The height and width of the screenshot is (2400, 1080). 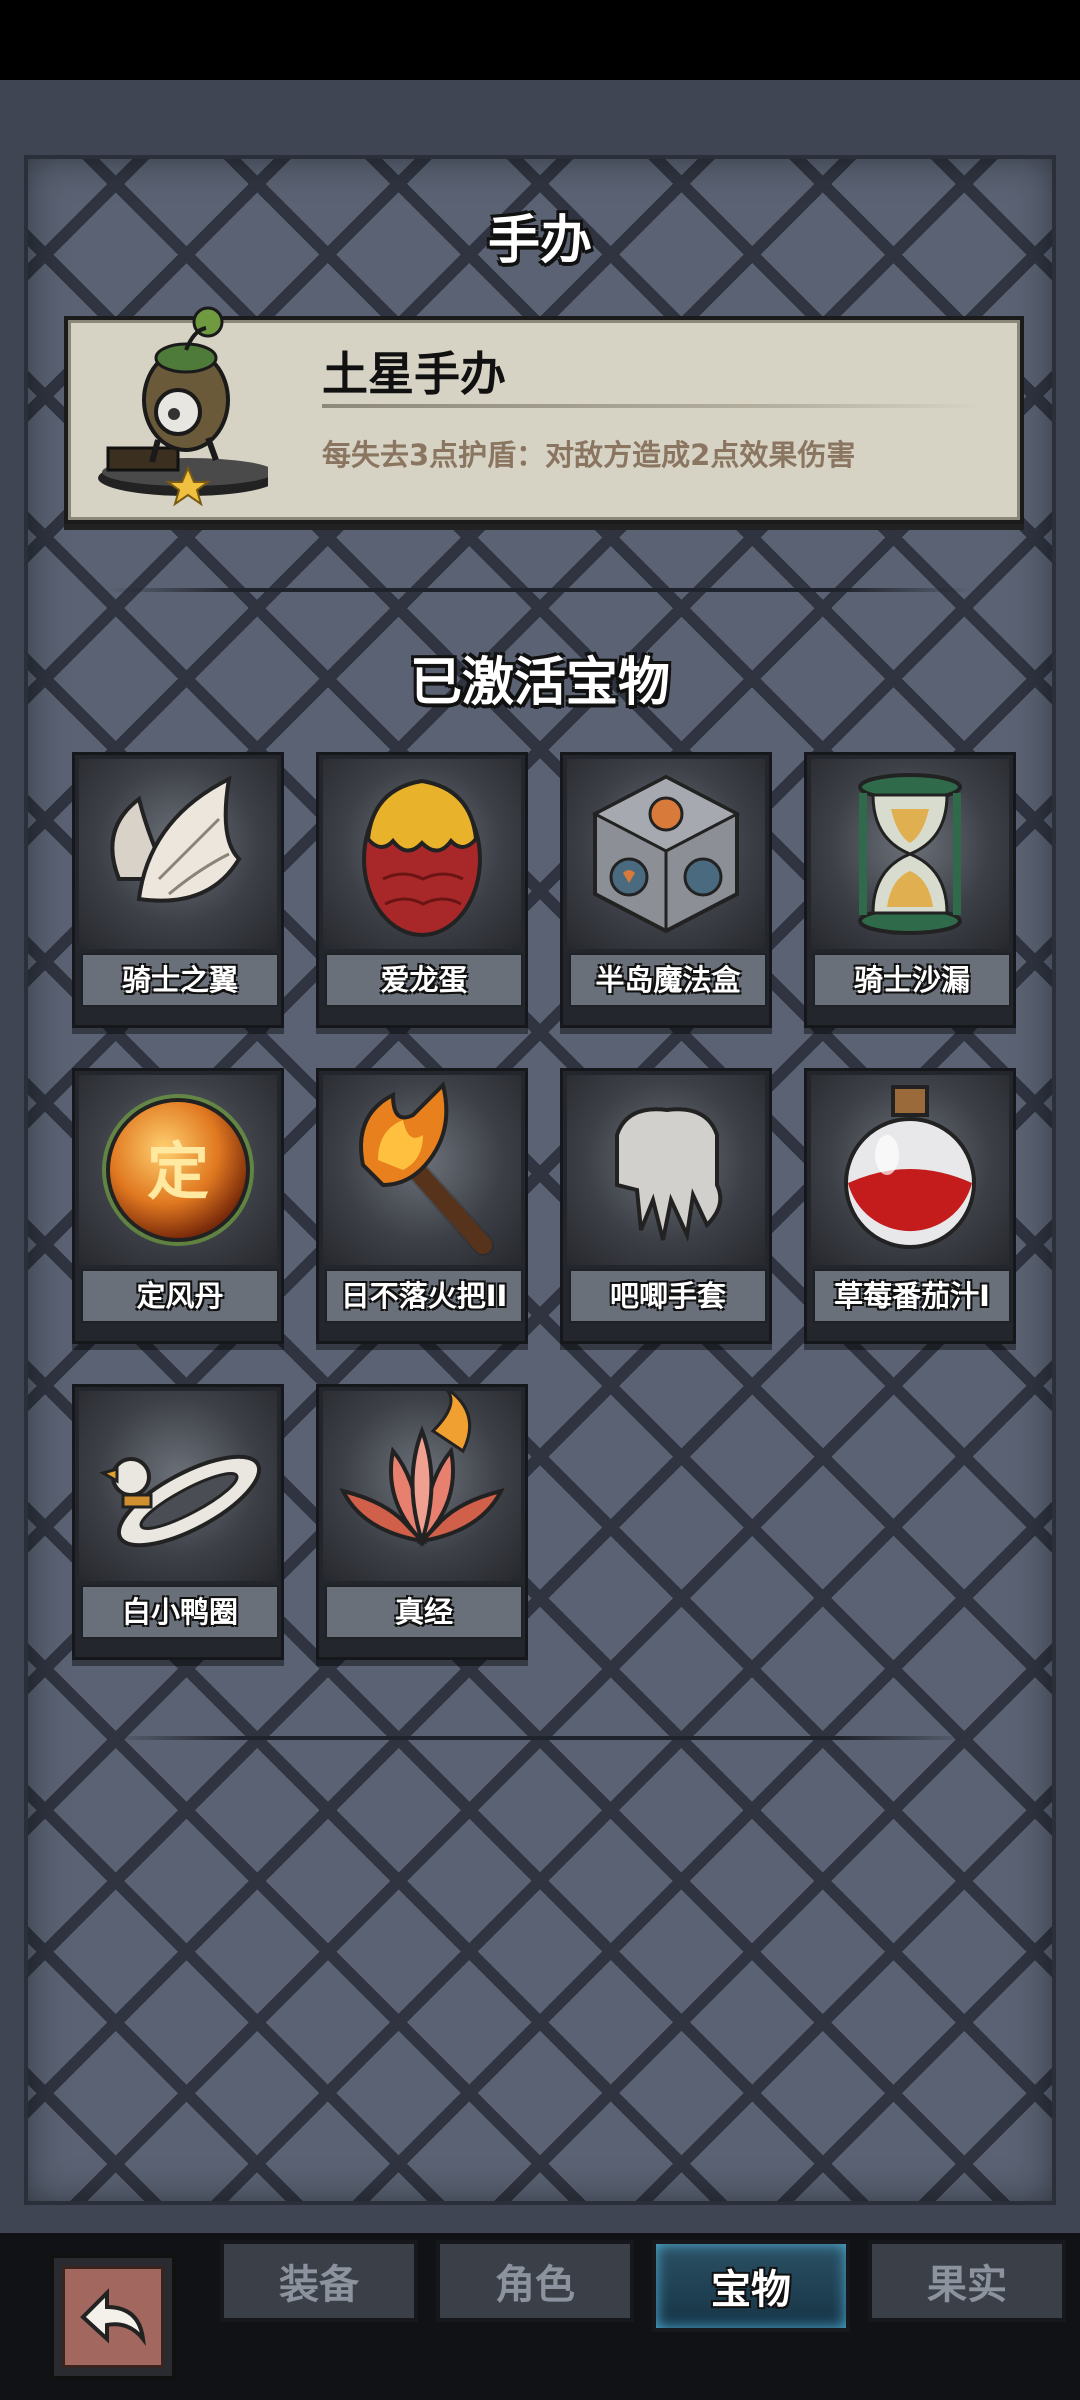 What do you see at coordinates (414, 374) in the screenshot?
I see `figure-name: 土星手办` at bounding box center [414, 374].